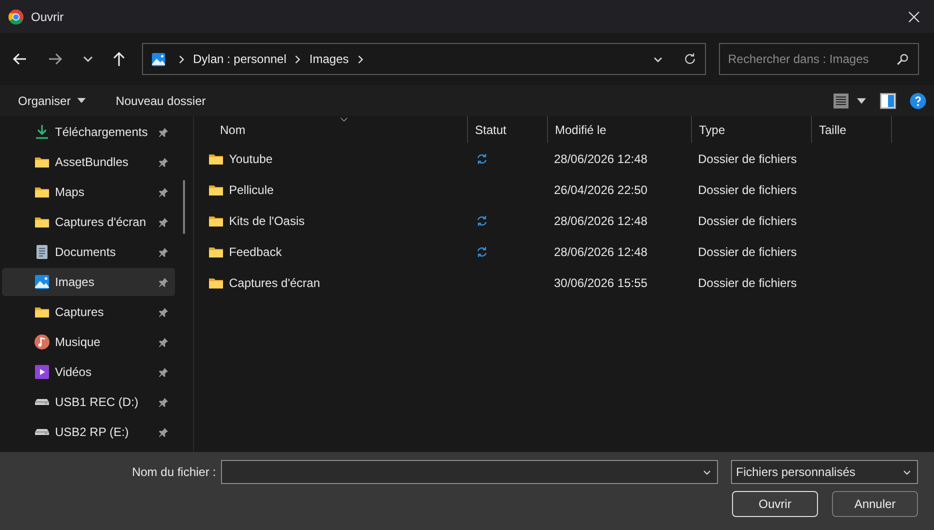  Describe the element at coordinates (88, 432) in the screenshot. I see `sidebar-item: USB2 RP (E:)` at that location.